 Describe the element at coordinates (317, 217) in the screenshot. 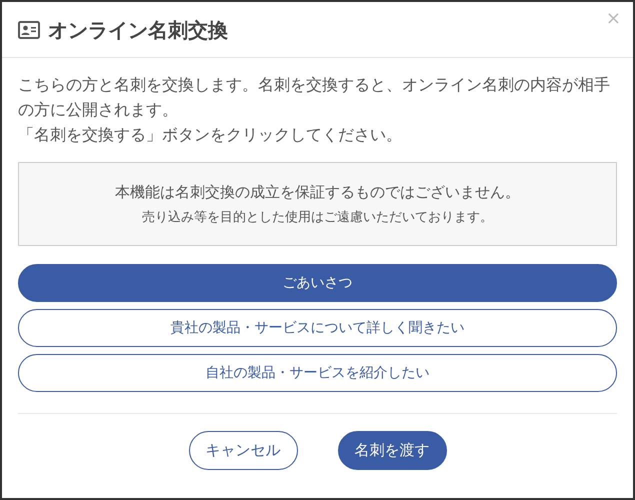

I see `notice-text: 売り込み等を目的とした使用はご遠慮いただいております。` at that location.